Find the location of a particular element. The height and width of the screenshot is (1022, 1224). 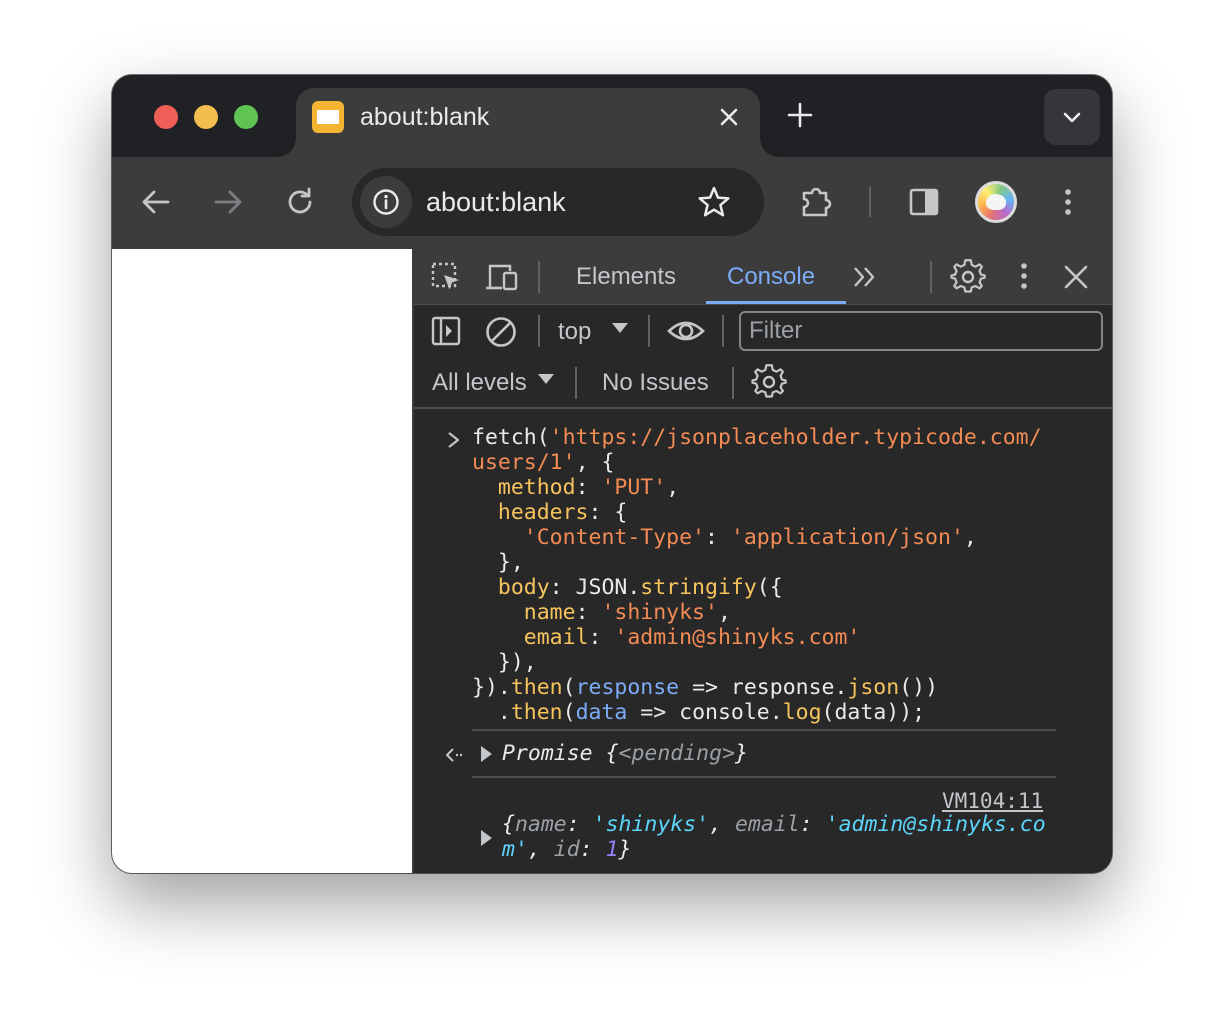

info-icon is located at coordinates (386, 202).